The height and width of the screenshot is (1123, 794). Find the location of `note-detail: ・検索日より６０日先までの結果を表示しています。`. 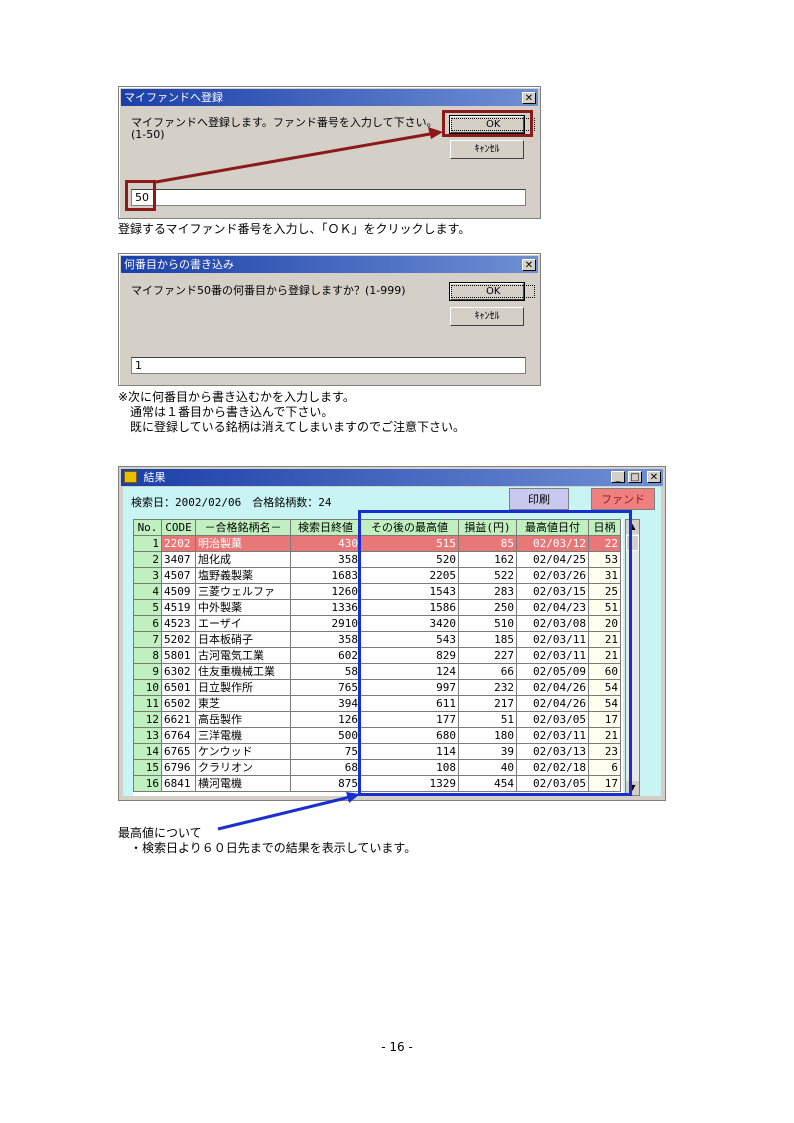

note-detail: ・検索日より６０日先までの結果を表示しています。 is located at coordinates (267, 848).